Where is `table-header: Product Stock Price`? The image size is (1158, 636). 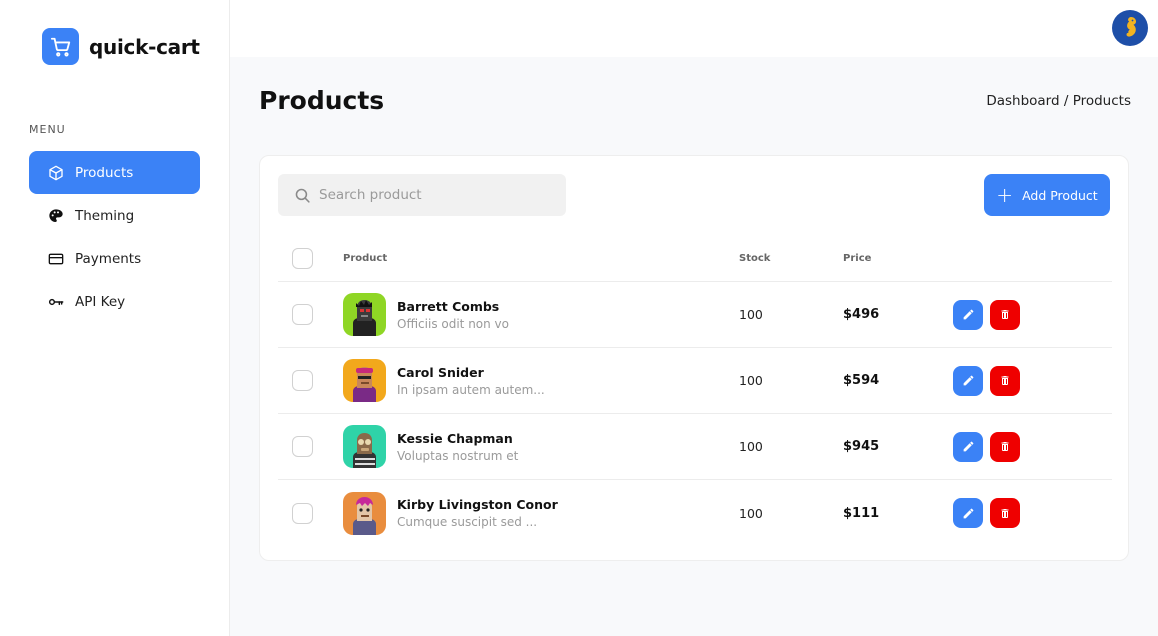
table-header: Product Stock Price is located at coordinates (695, 259).